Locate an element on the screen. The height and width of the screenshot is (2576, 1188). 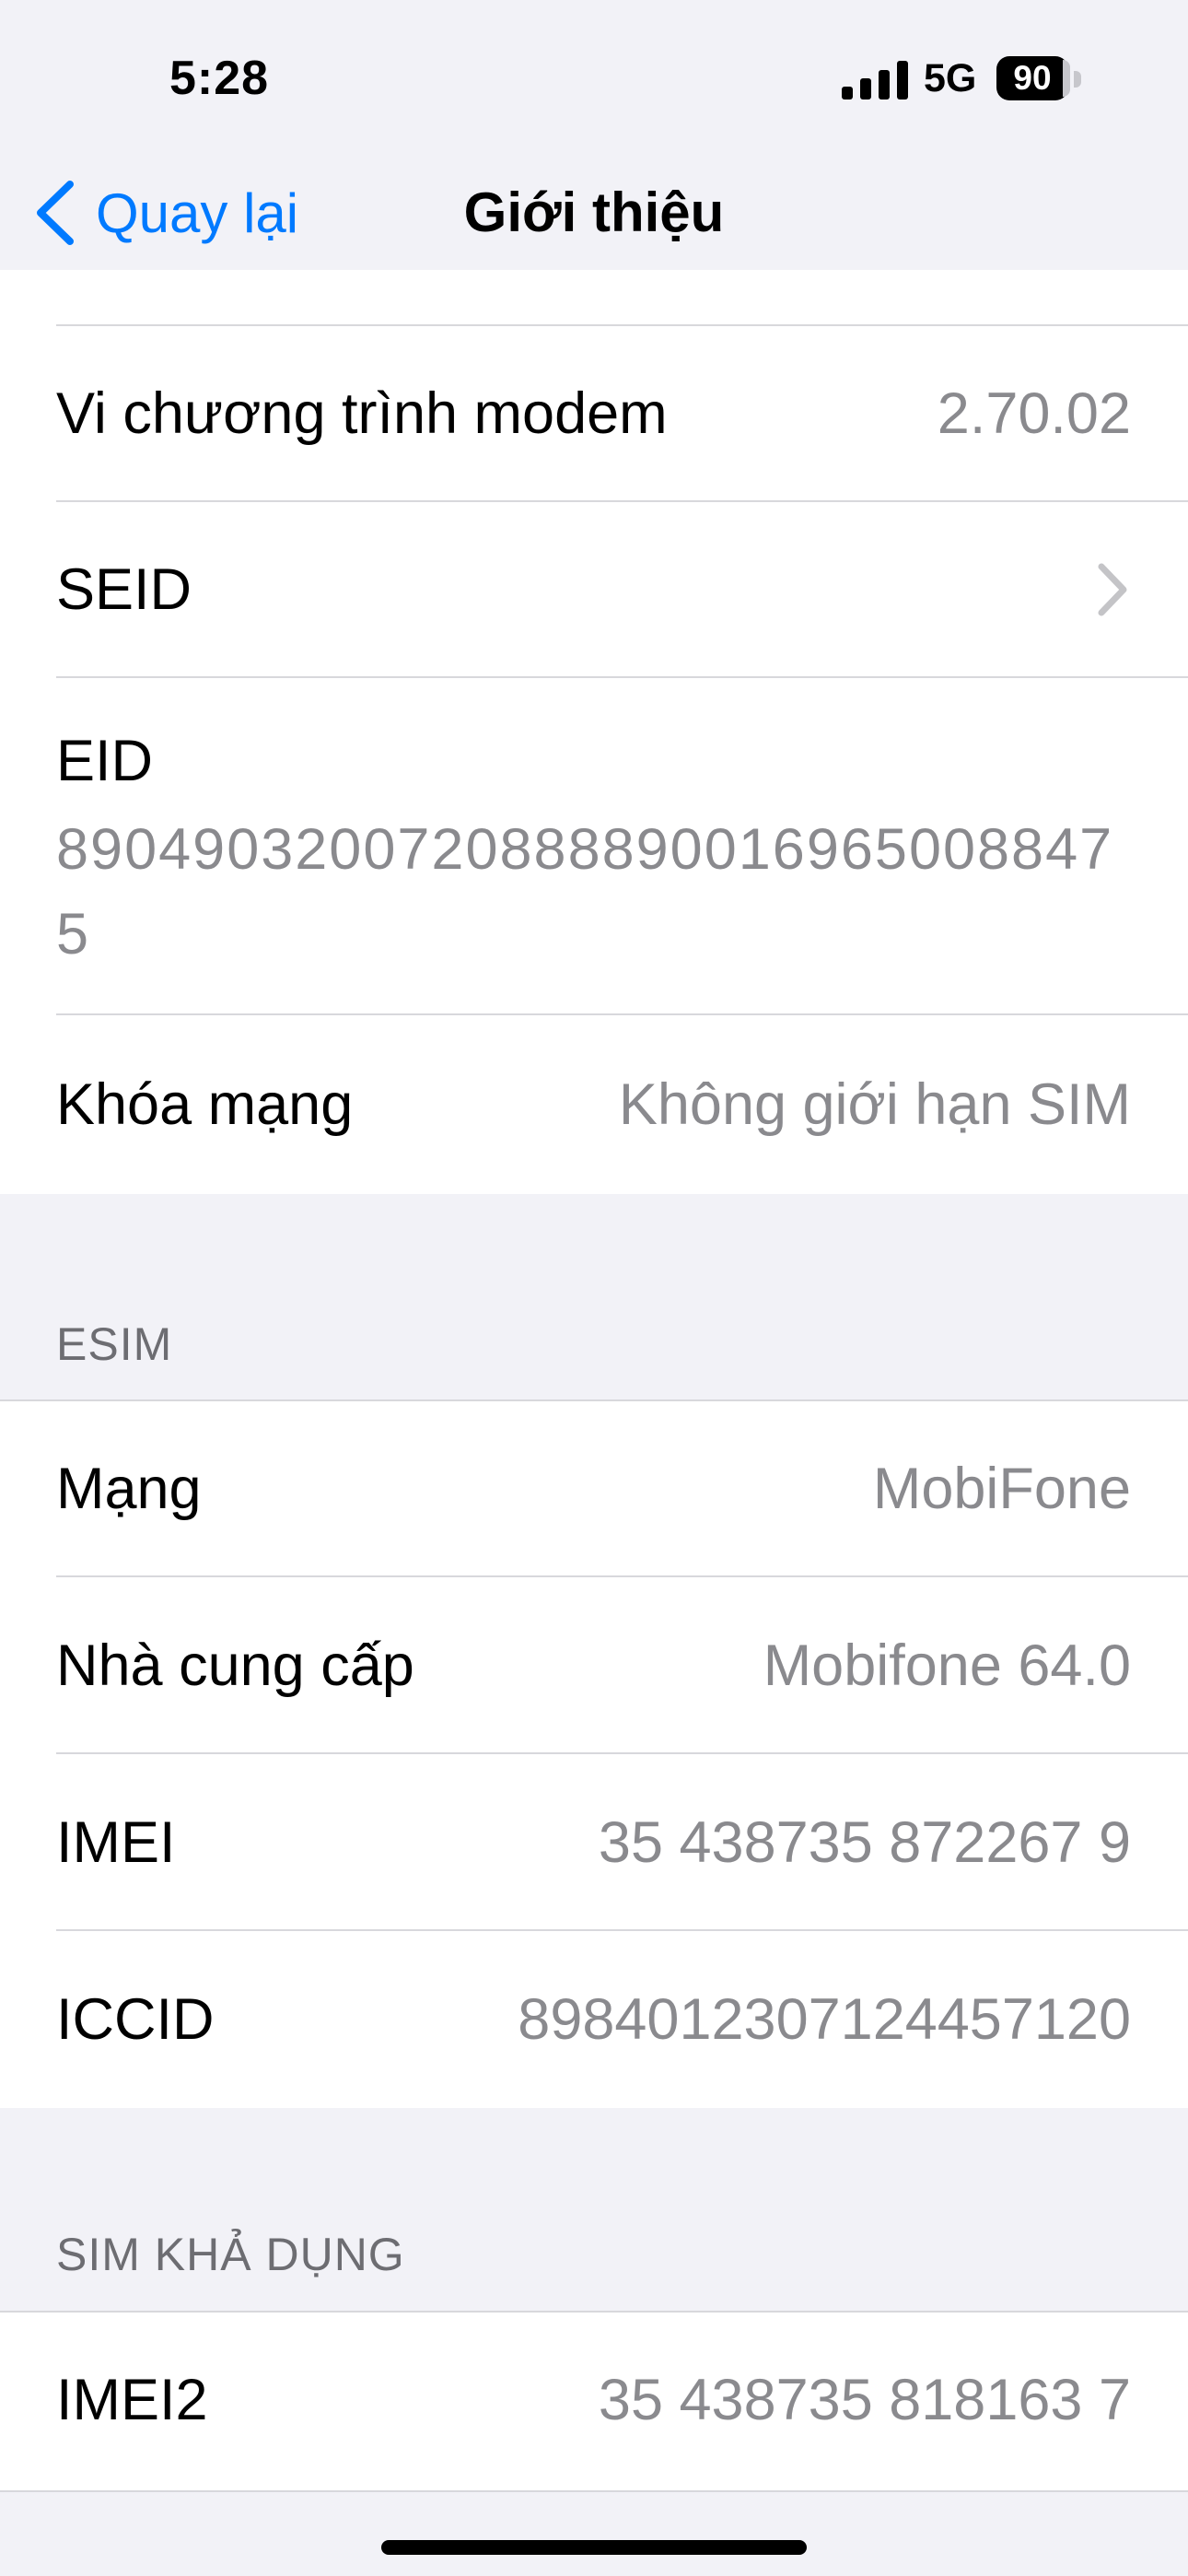
row-value: MobiFone is located at coordinates (1001, 1489).